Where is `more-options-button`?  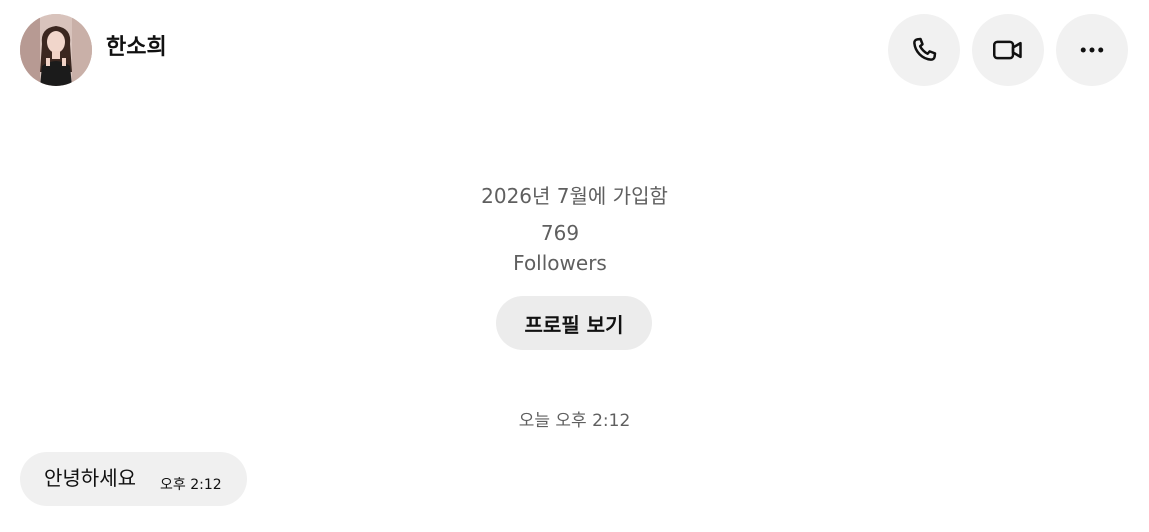
more-options-button is located at coordinates (1092, 50).